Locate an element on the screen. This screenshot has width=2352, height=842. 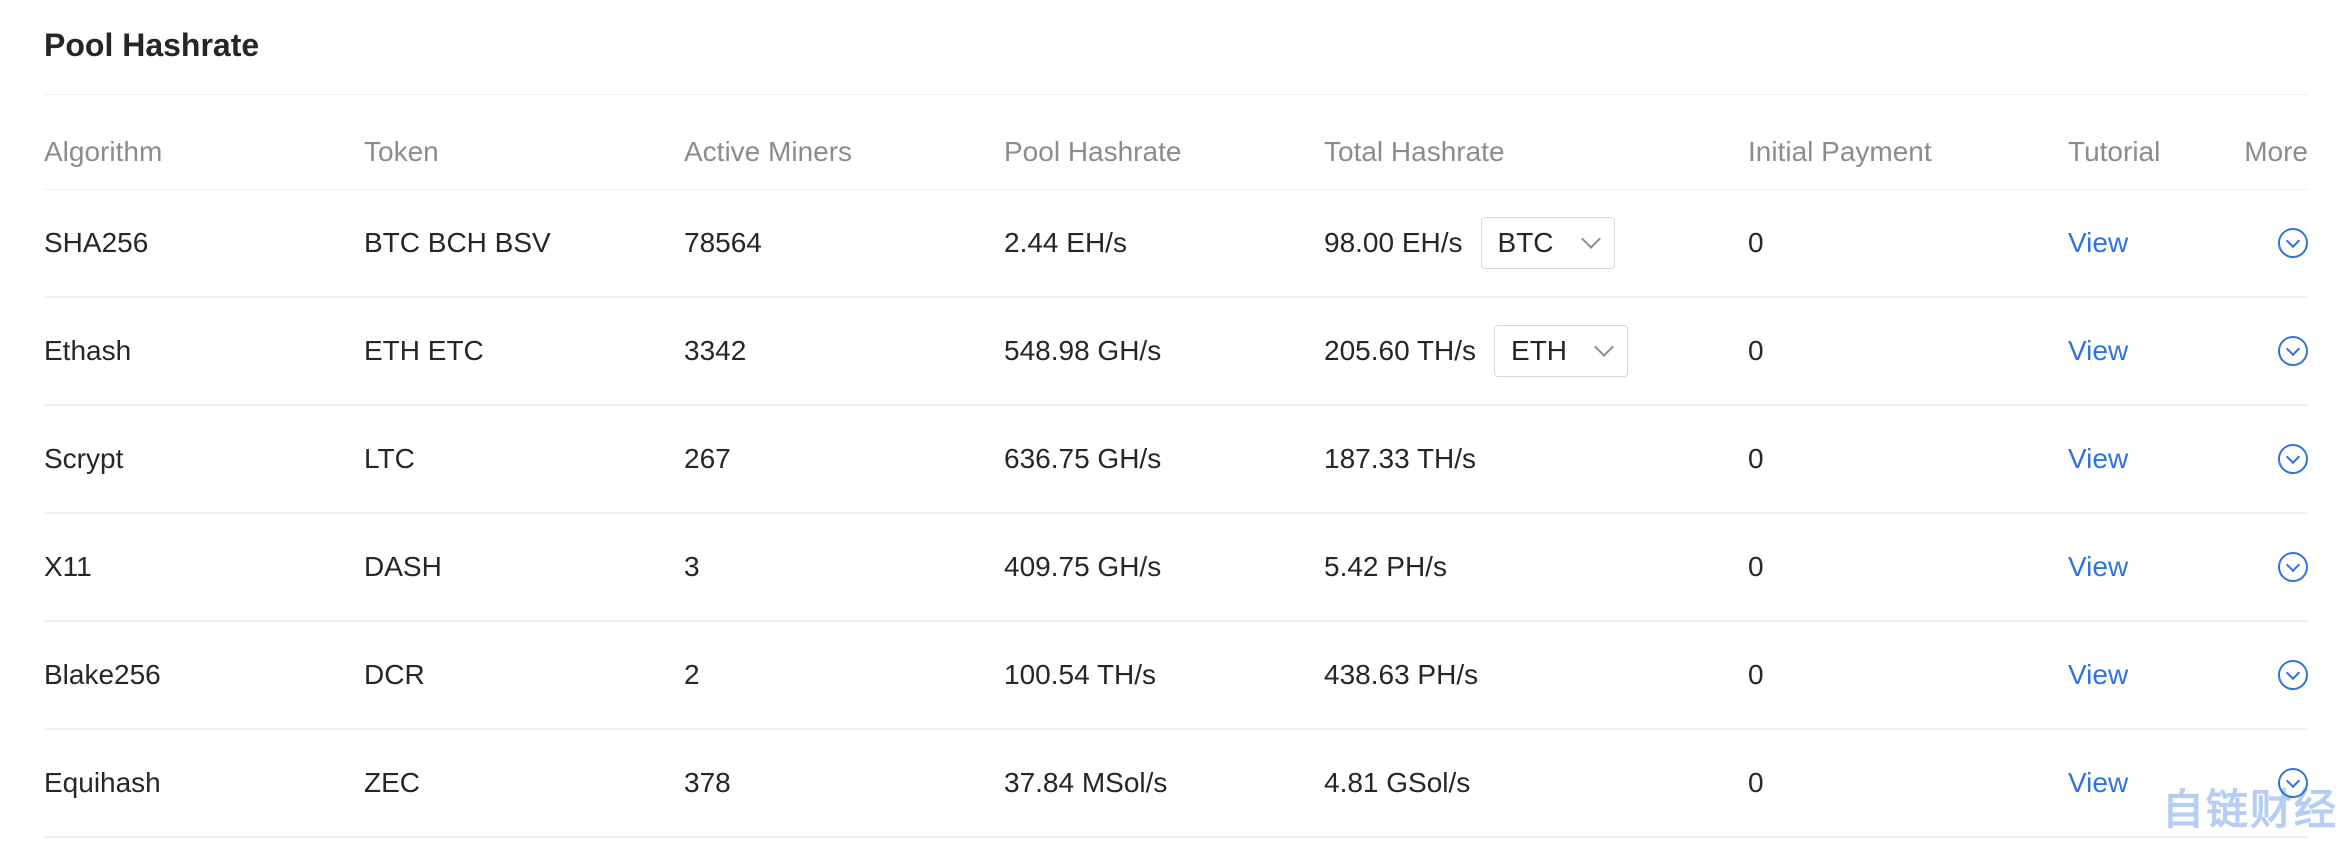
column-header-total-hashrate: Total Hashrate is located at coordinates (1414, 151).